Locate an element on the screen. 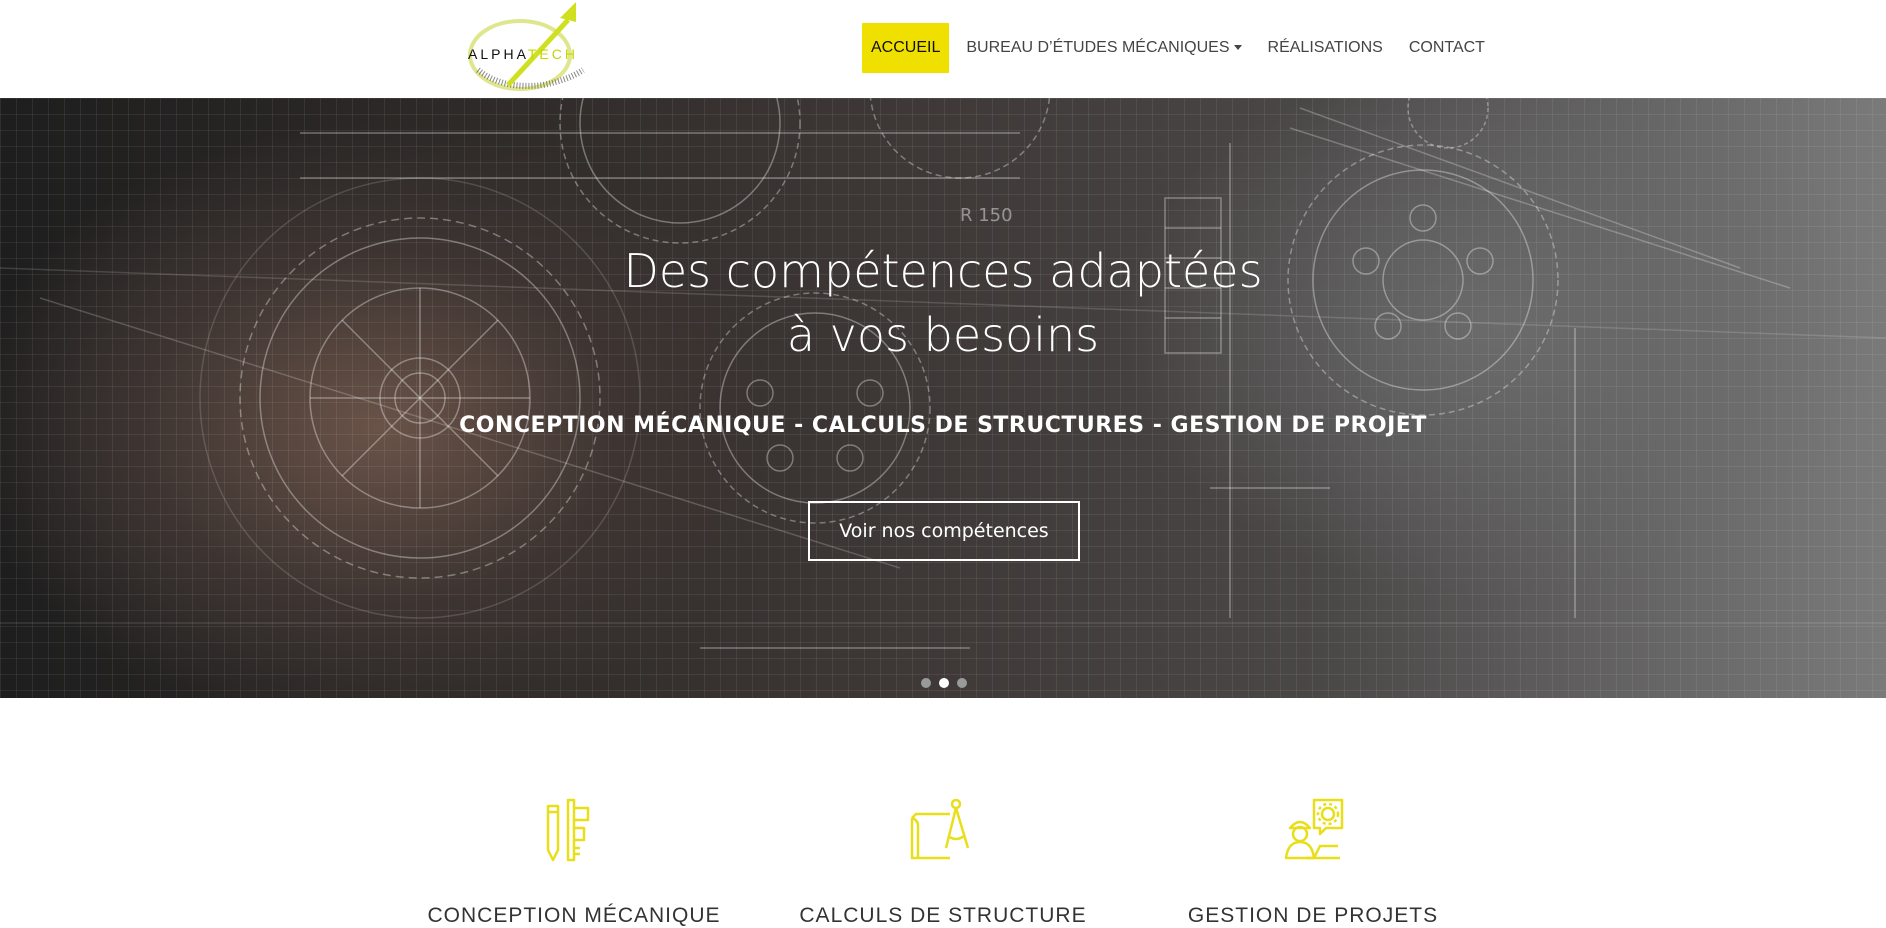 The height and width of the screenshot is (928, 1886). feature-gestion-title: GESTION DE PROJETS is located at coordinates (1313, 915).